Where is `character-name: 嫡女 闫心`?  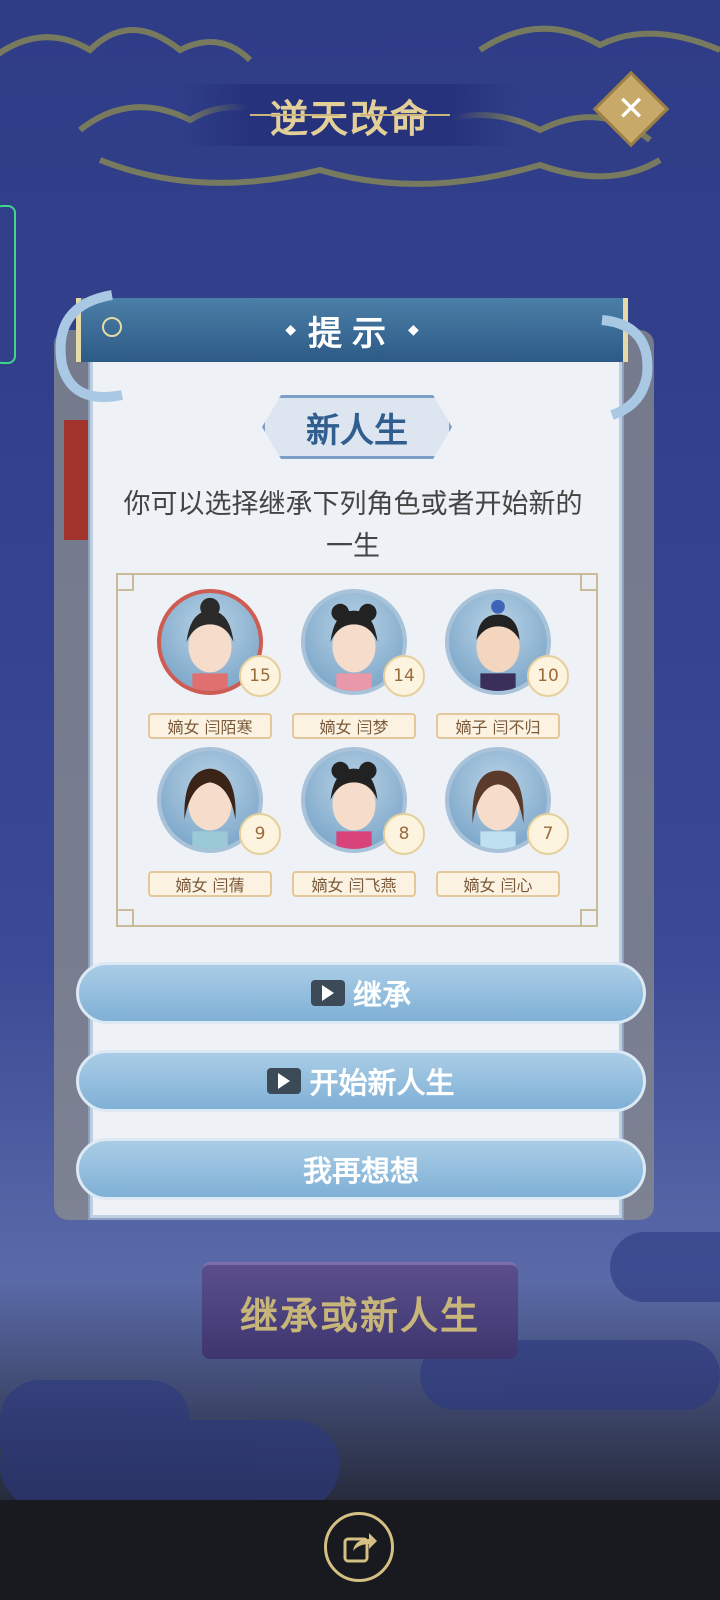
character-name: 嫡女 闫心 is located at coordinates (498, 884).